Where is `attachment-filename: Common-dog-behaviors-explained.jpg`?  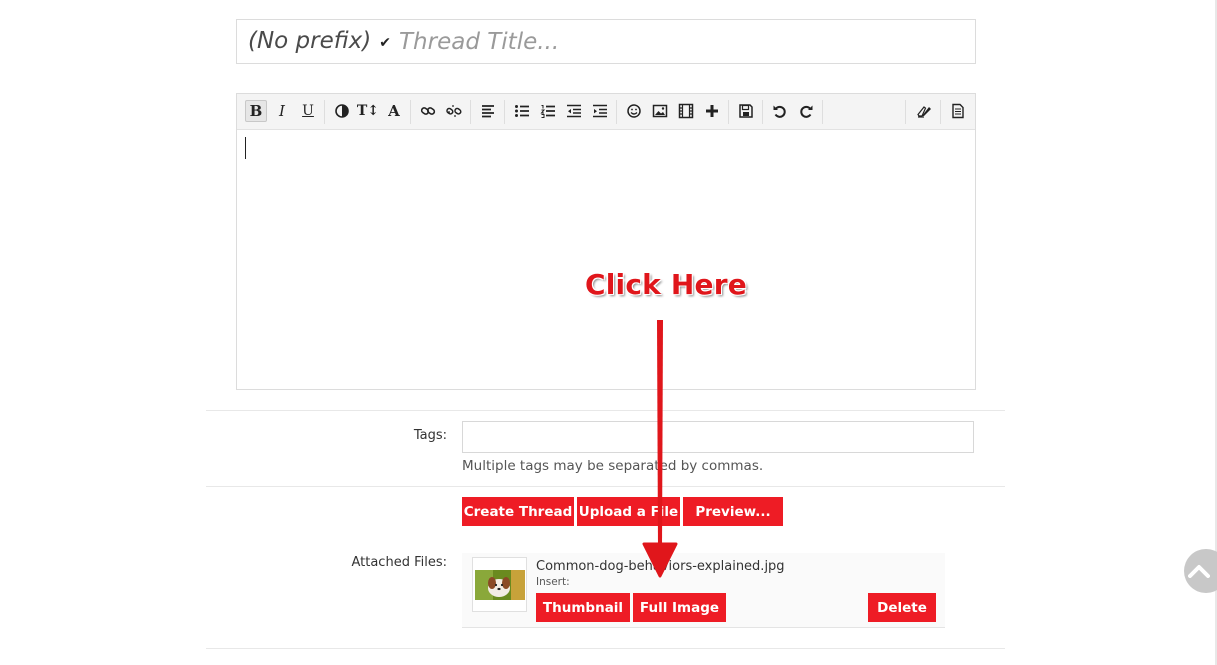
attachment-filename: Common-dog-behaviors-explained.jpg is located at coordinates (660, 566).